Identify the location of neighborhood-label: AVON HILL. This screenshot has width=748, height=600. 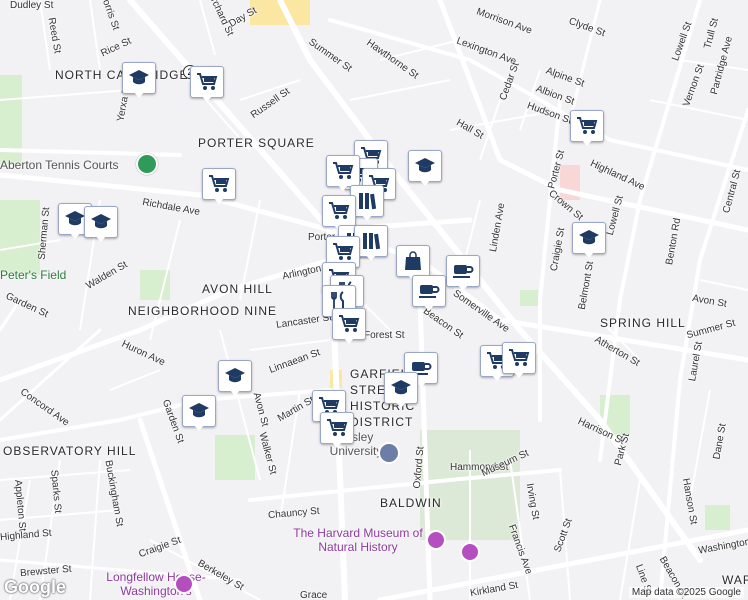
(237, 289).